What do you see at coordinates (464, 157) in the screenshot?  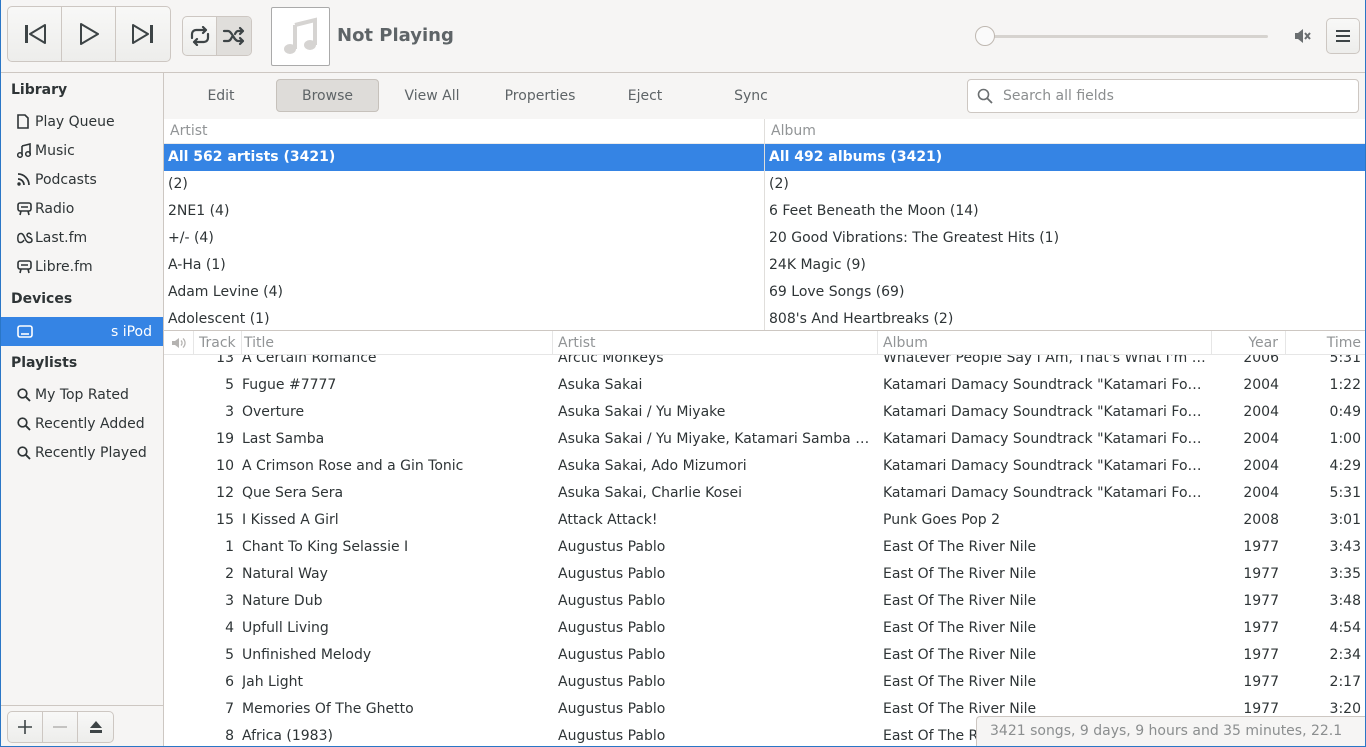 I see `artist-row: All 562 artists (3421)` at bounding box center [464, 157].